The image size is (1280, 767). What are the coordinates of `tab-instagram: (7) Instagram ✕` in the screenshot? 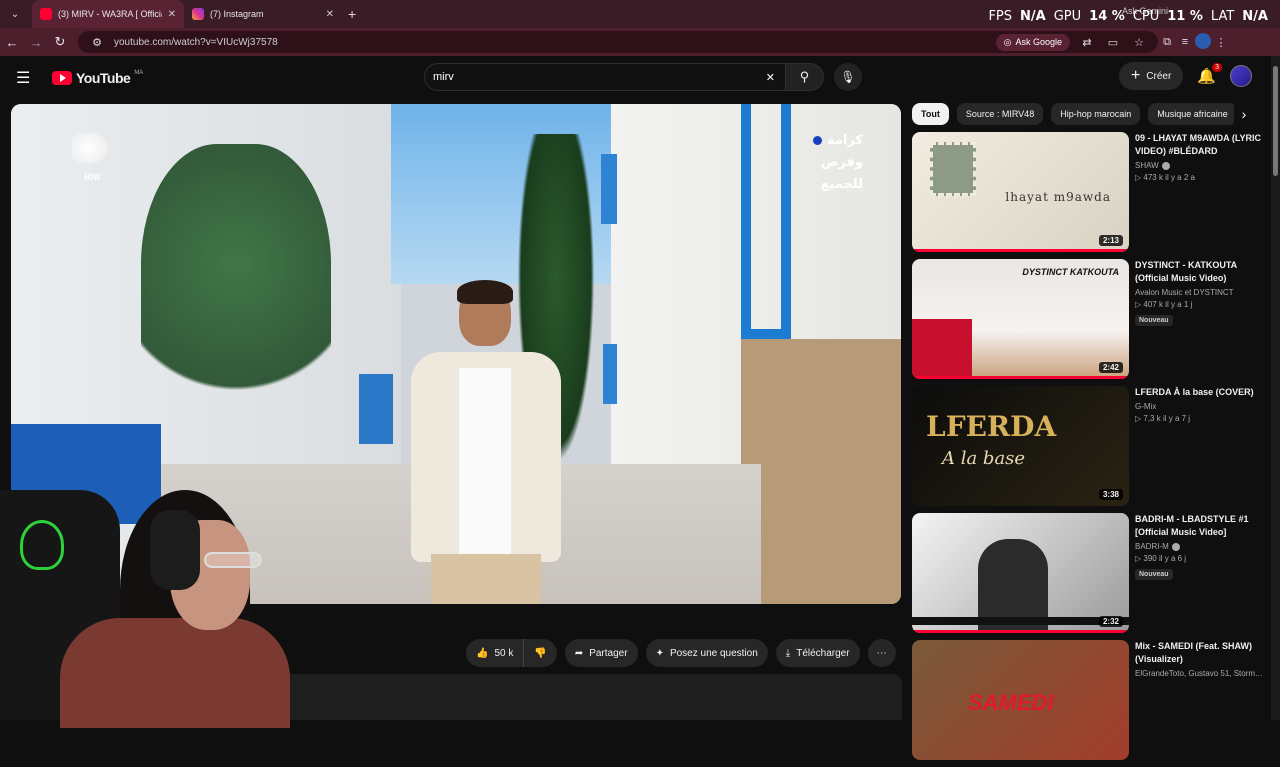 It's located at (263, 14).